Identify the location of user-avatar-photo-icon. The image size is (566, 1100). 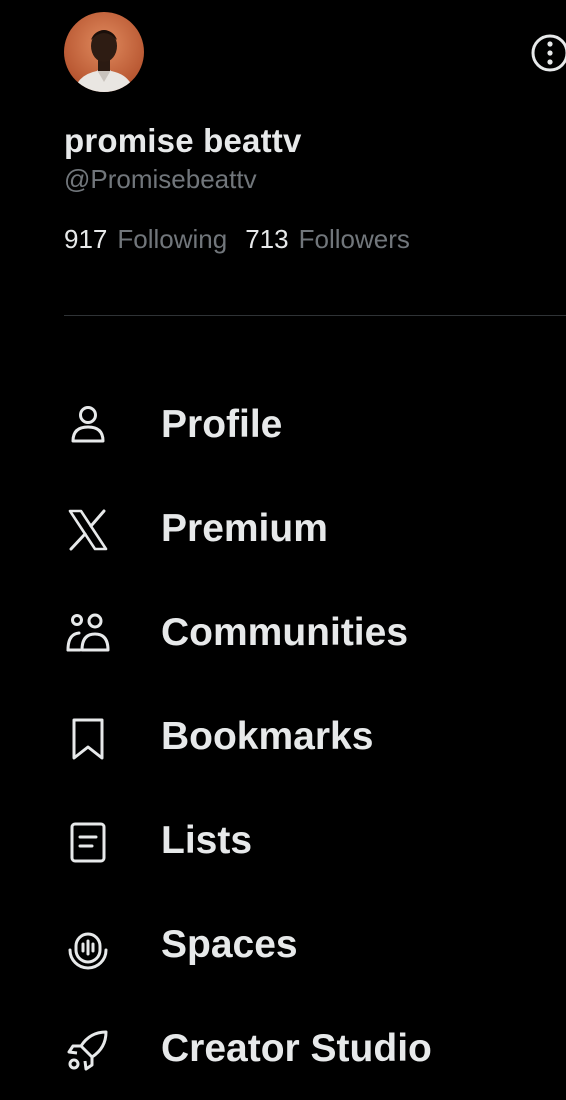
(104, 52).